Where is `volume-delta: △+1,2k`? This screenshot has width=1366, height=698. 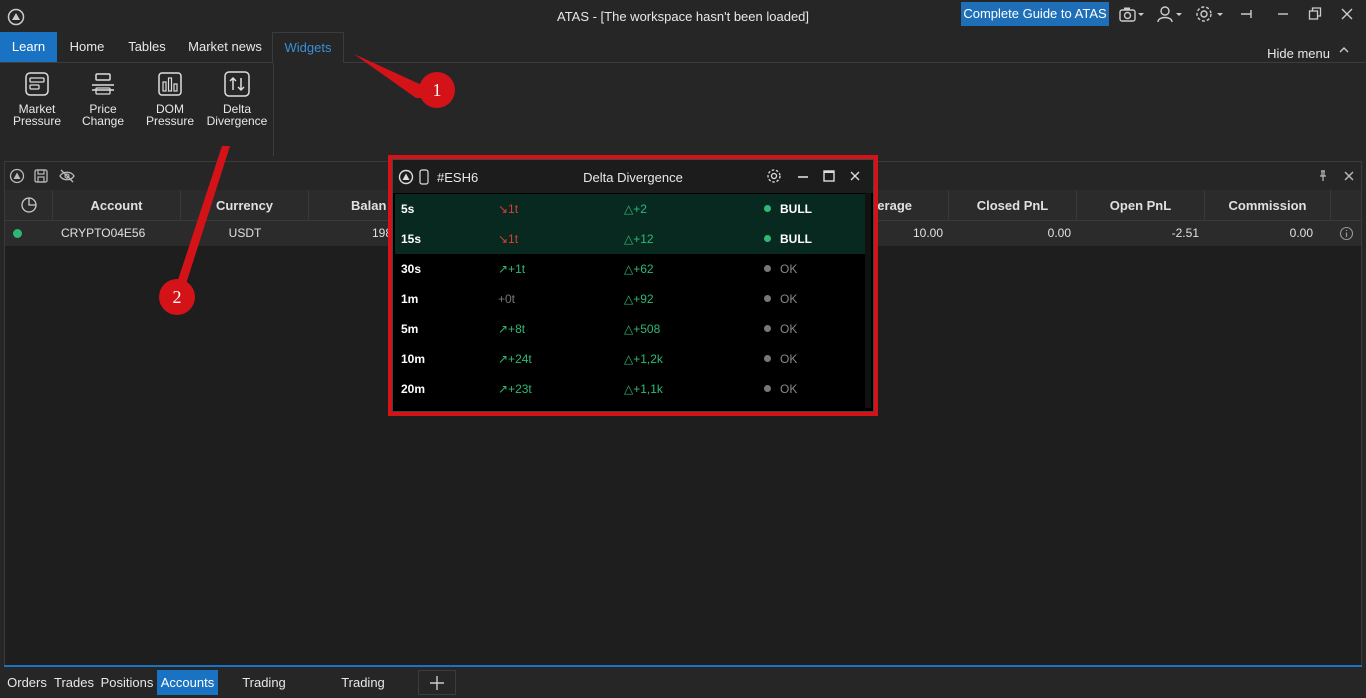
volume-delta: △+1,2k is located at coordinates (643, 359).